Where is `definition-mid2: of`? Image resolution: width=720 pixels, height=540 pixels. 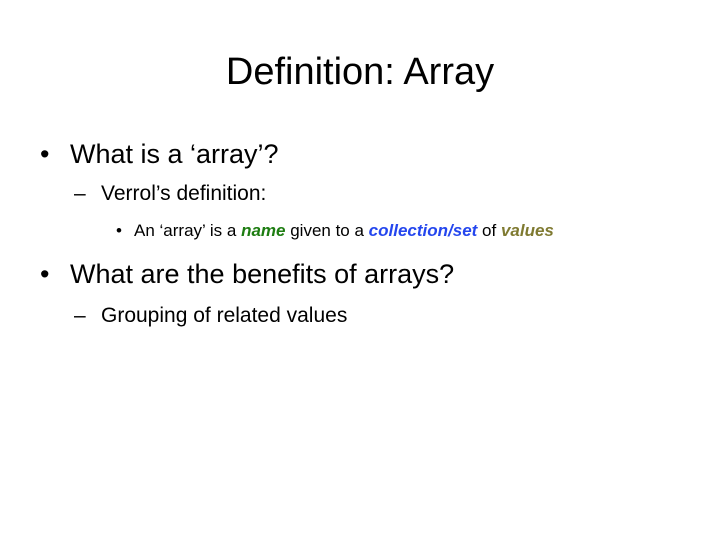
definition-mid2: of is located at coordinates (489, 230).